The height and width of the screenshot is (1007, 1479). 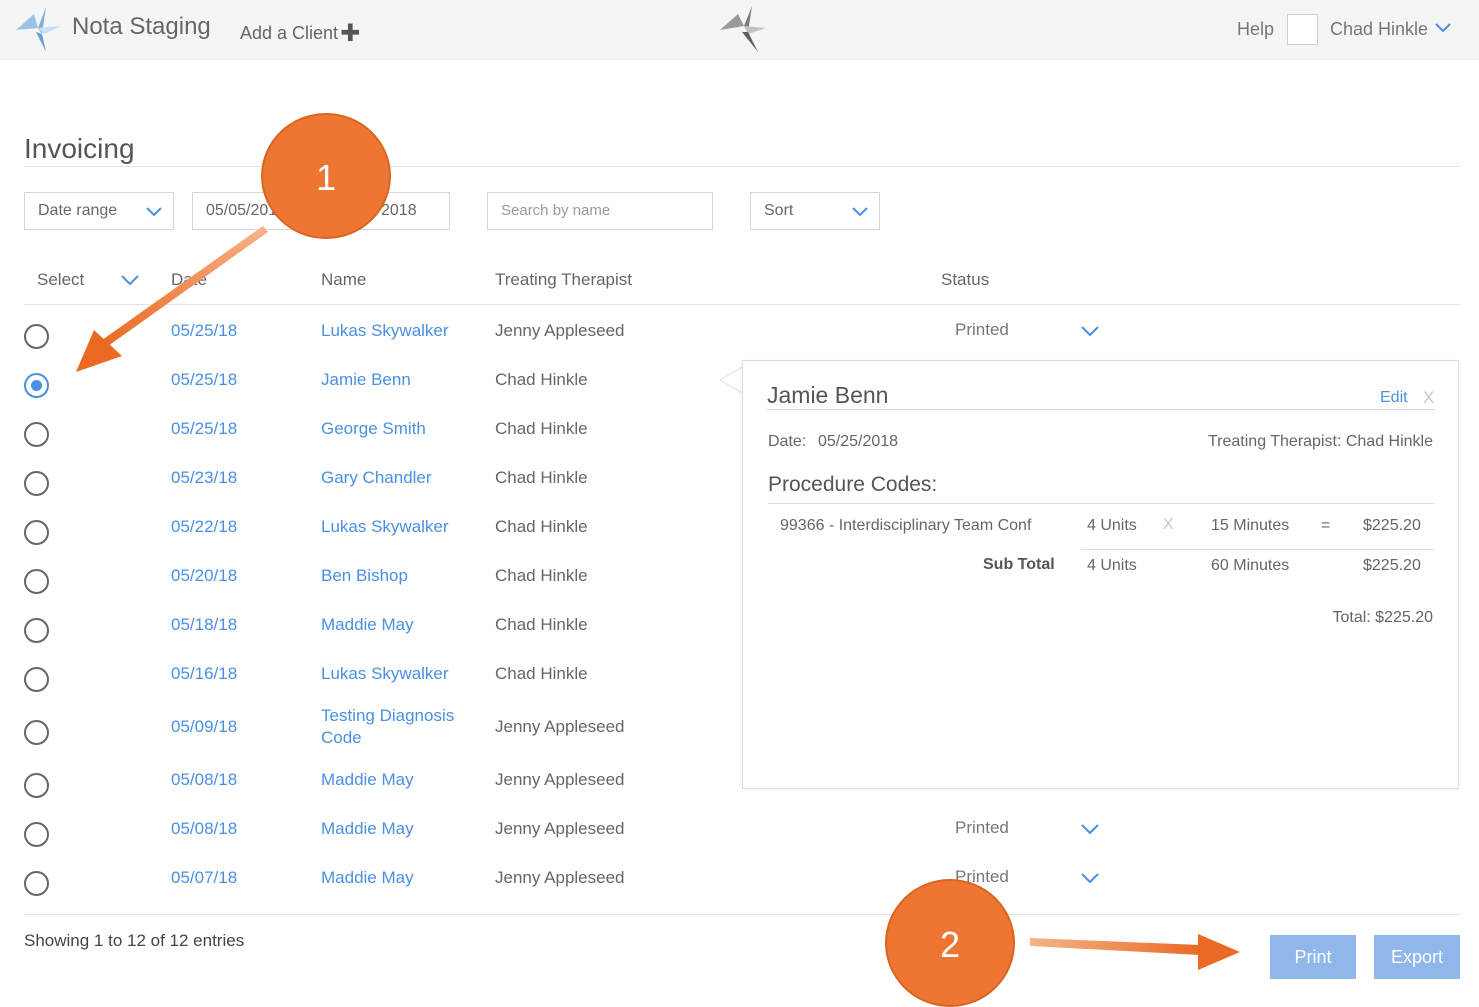 What do you see at coordinates (742, 914) in the screenshot?
I see `footer-divider` at bounding box center [742, 914].